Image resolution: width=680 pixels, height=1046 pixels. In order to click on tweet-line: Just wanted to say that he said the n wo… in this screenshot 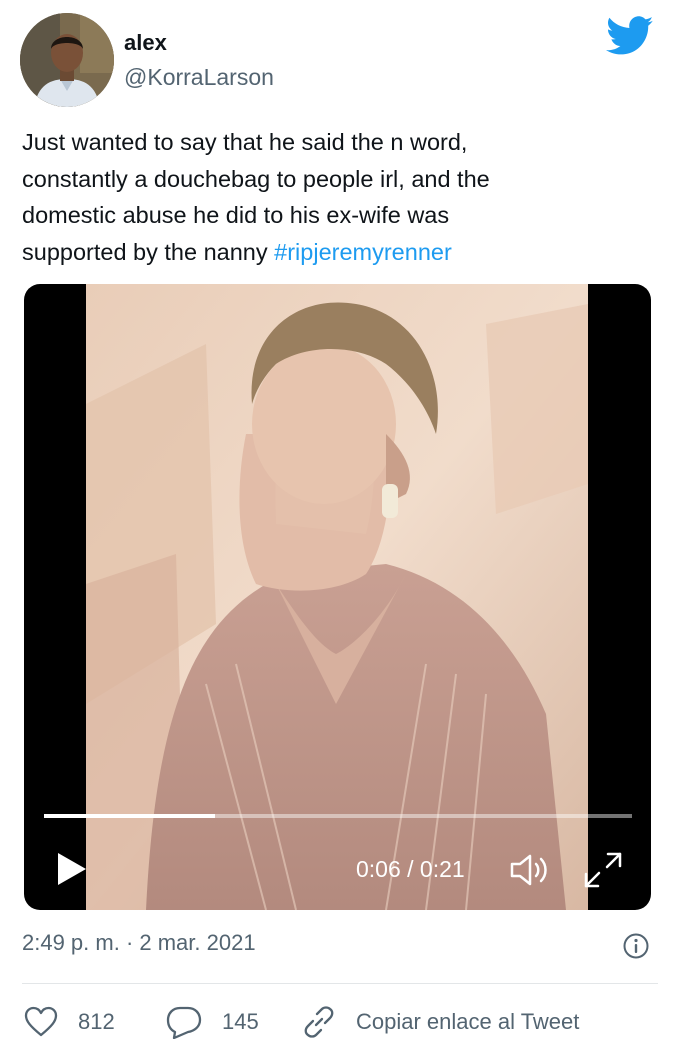, I will do `click(245, 142)`.